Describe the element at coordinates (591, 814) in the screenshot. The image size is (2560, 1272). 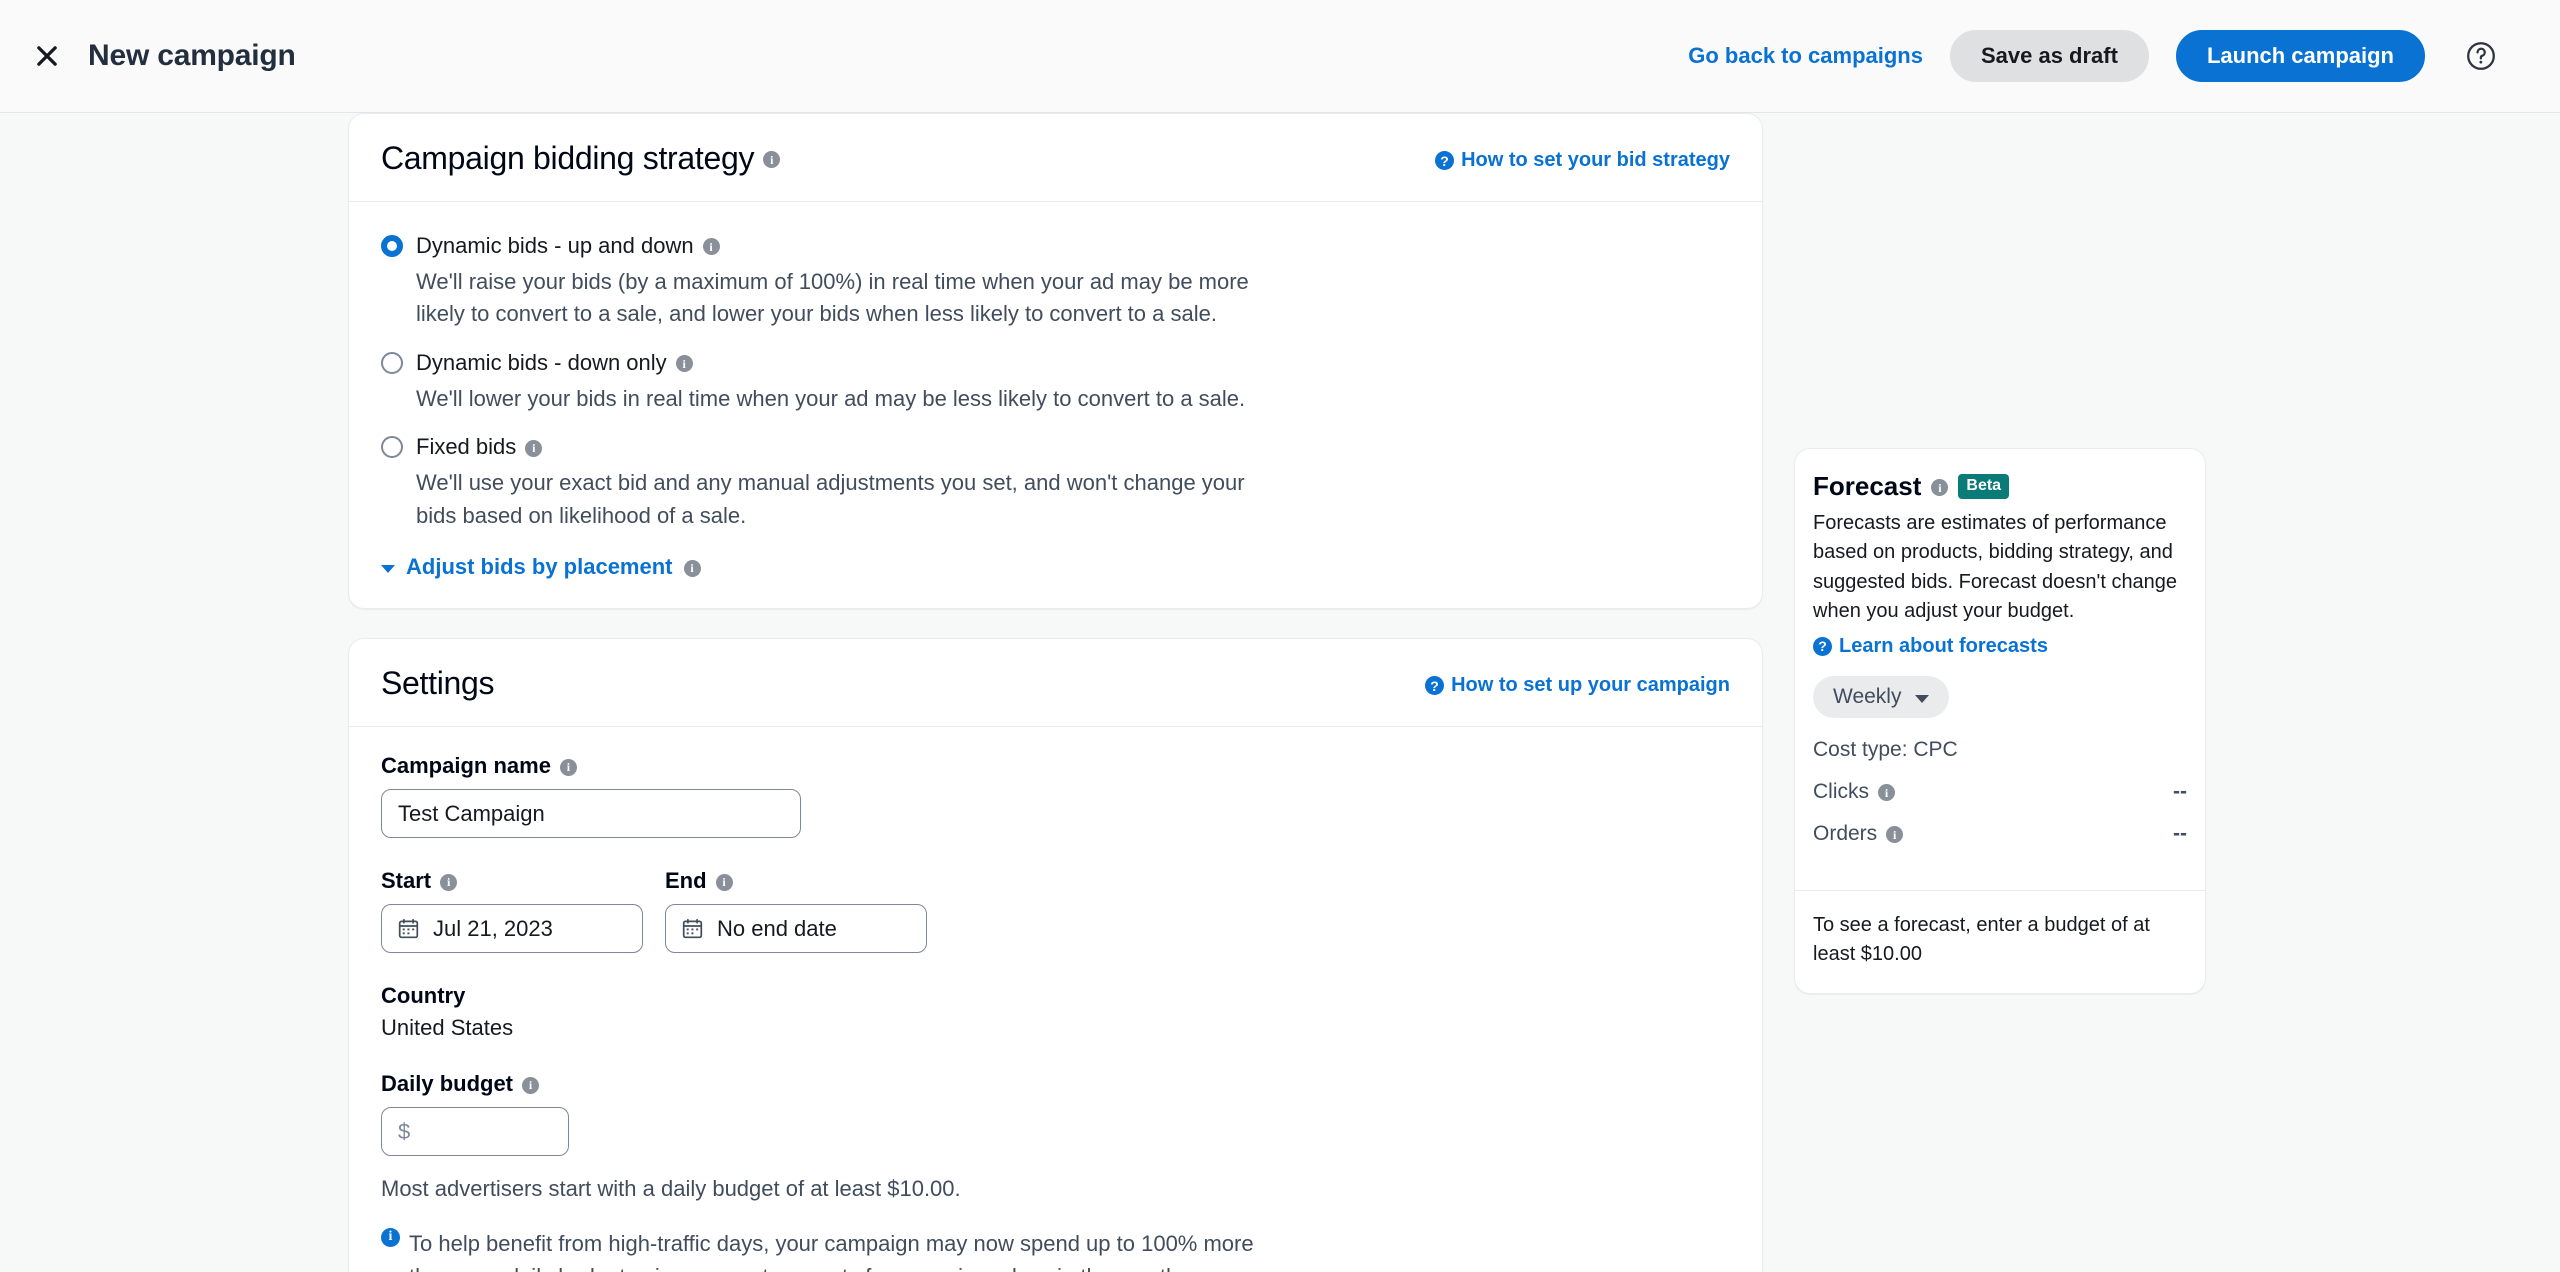
I see `campaign-name-input: Test Campaign` at that location.